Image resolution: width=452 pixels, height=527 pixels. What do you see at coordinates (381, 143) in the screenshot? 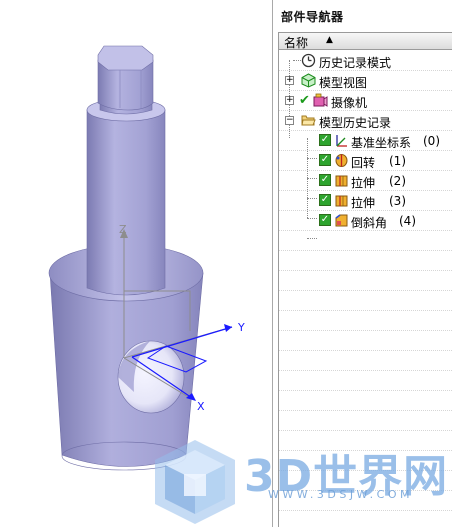
I see `tree-item-label: 基准坐标系` at bounding box center [381, 143].